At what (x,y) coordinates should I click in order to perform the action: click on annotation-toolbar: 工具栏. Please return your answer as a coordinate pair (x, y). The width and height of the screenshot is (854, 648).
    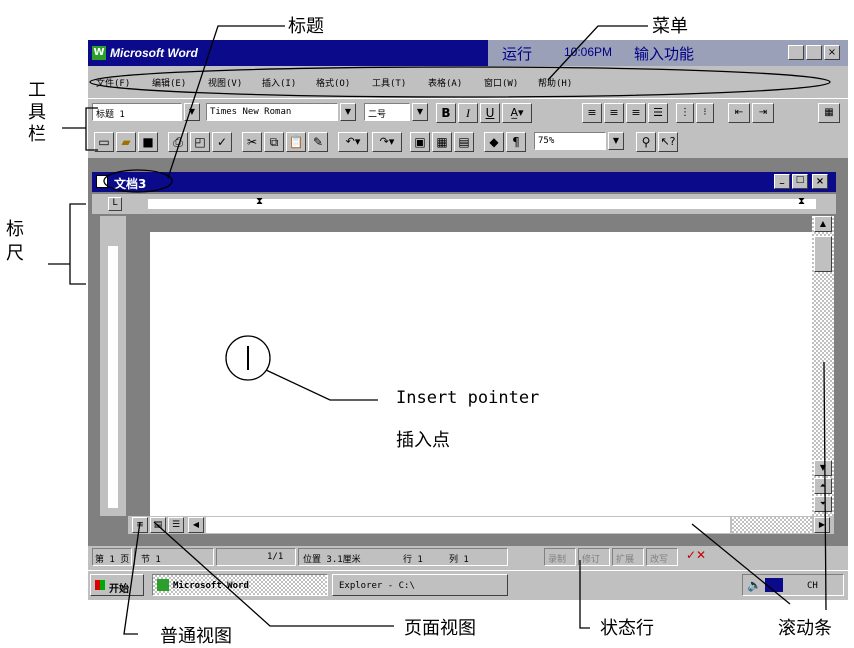
    Looking at the image, I should click on (37, 112).